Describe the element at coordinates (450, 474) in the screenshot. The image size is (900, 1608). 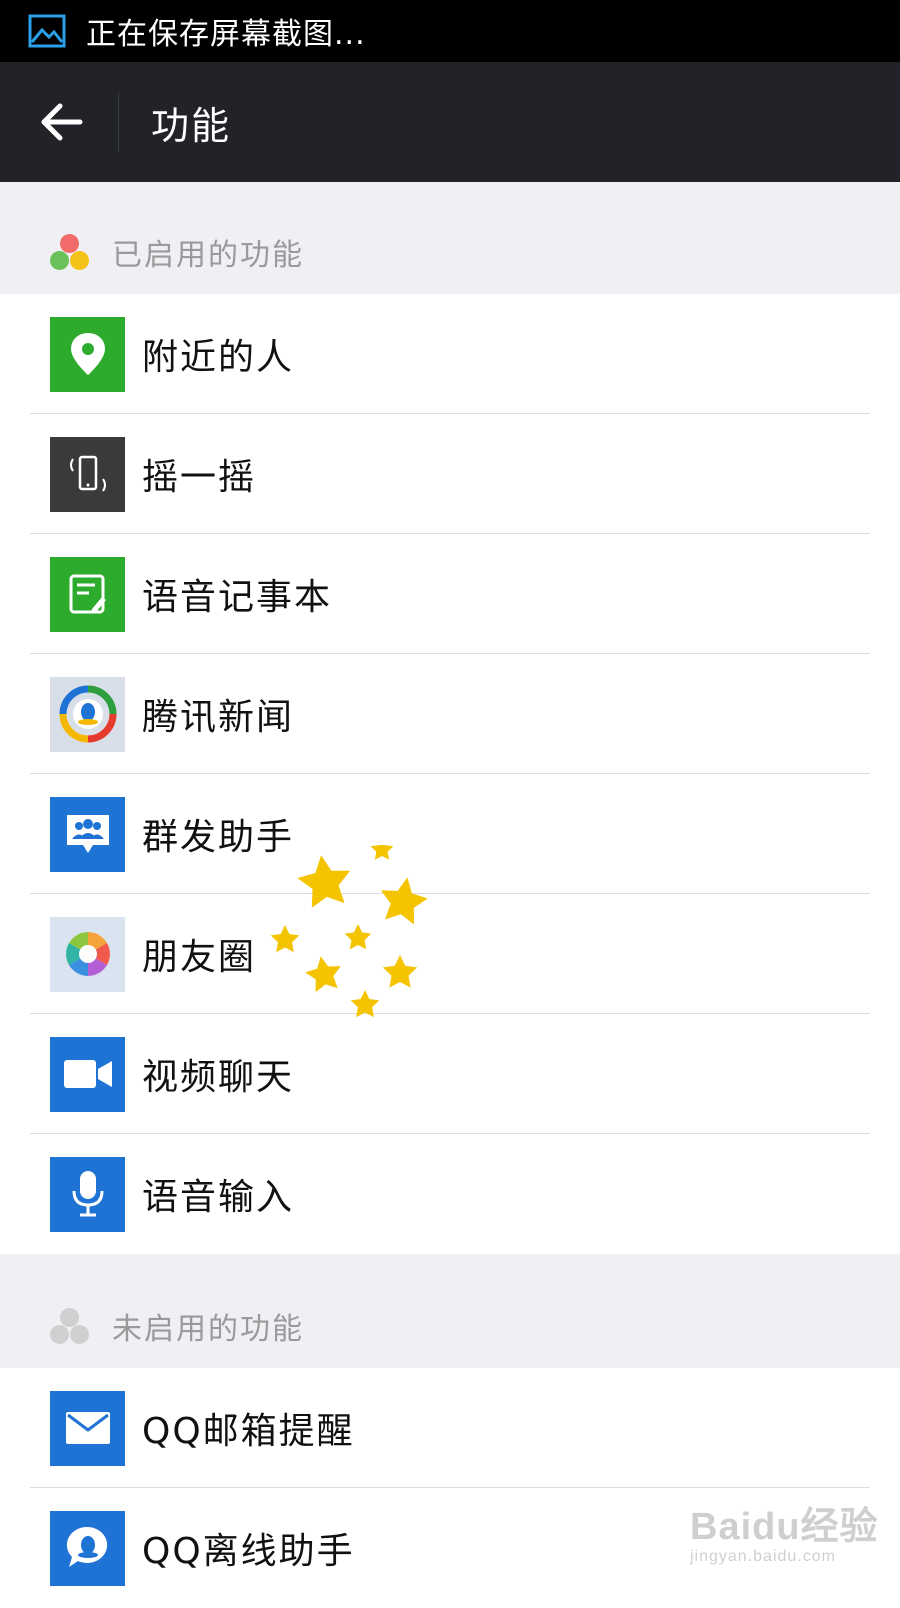
I see `list-item-shake: 摇一摇` at that location.